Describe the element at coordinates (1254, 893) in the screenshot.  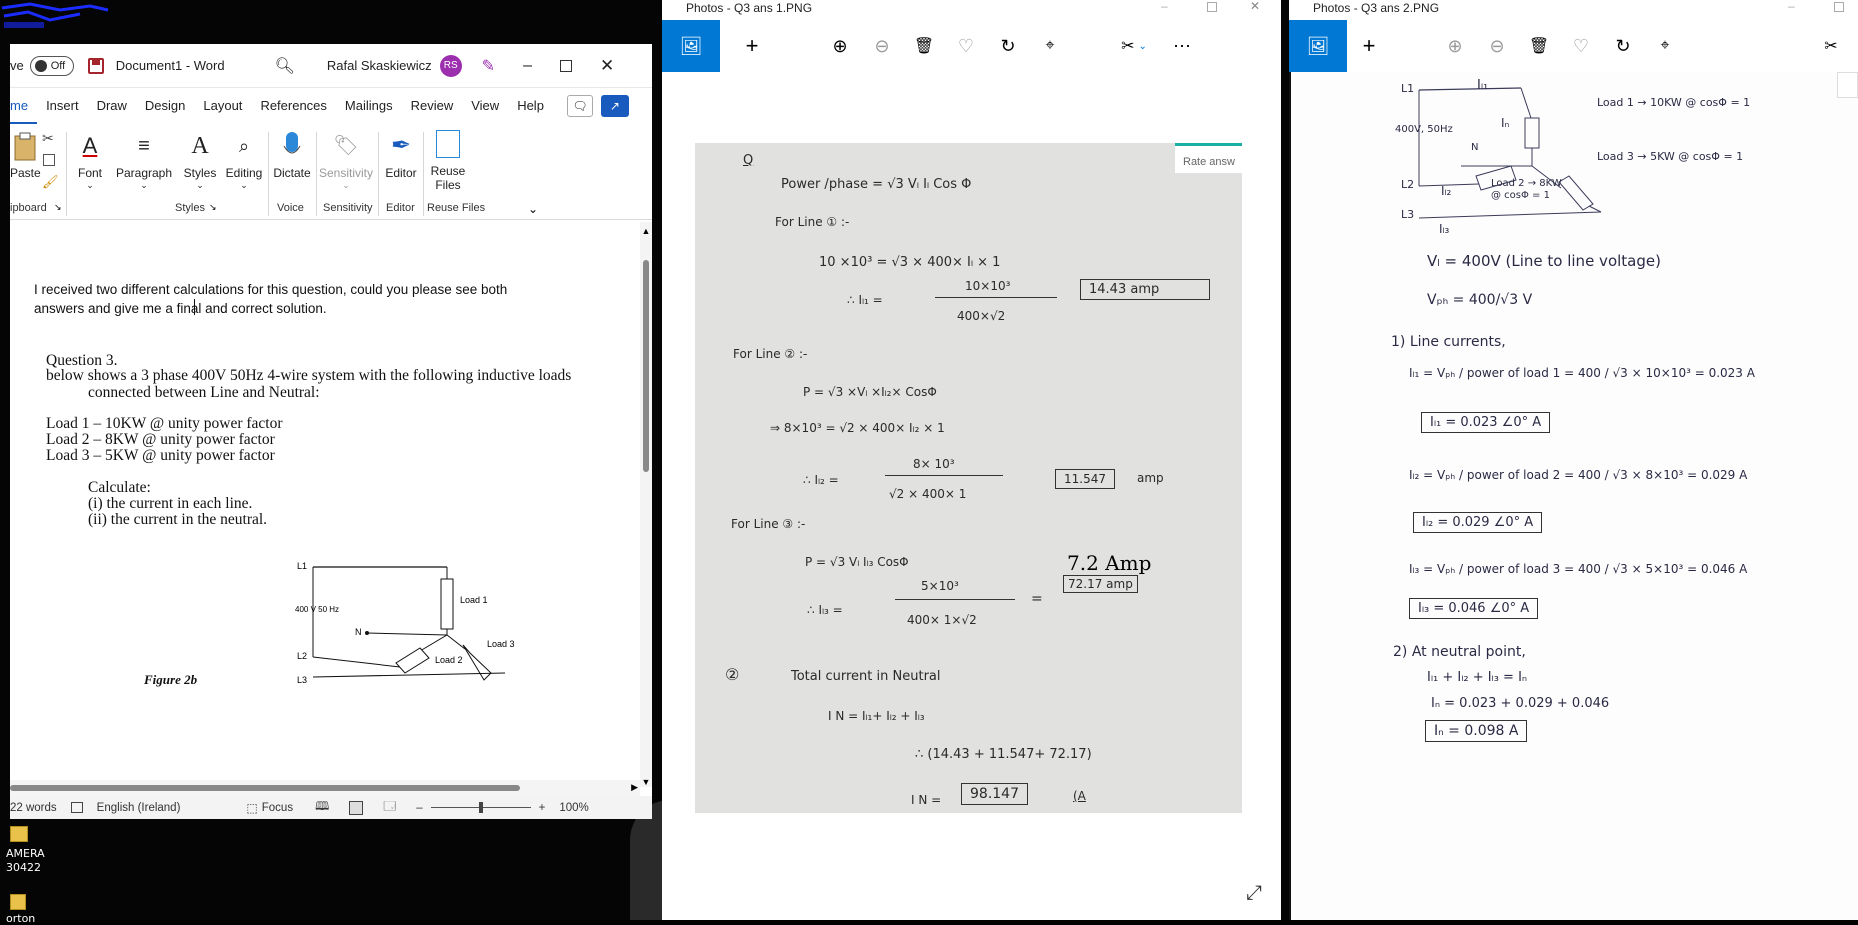
I see `expand-icon: ⤢` at that location.